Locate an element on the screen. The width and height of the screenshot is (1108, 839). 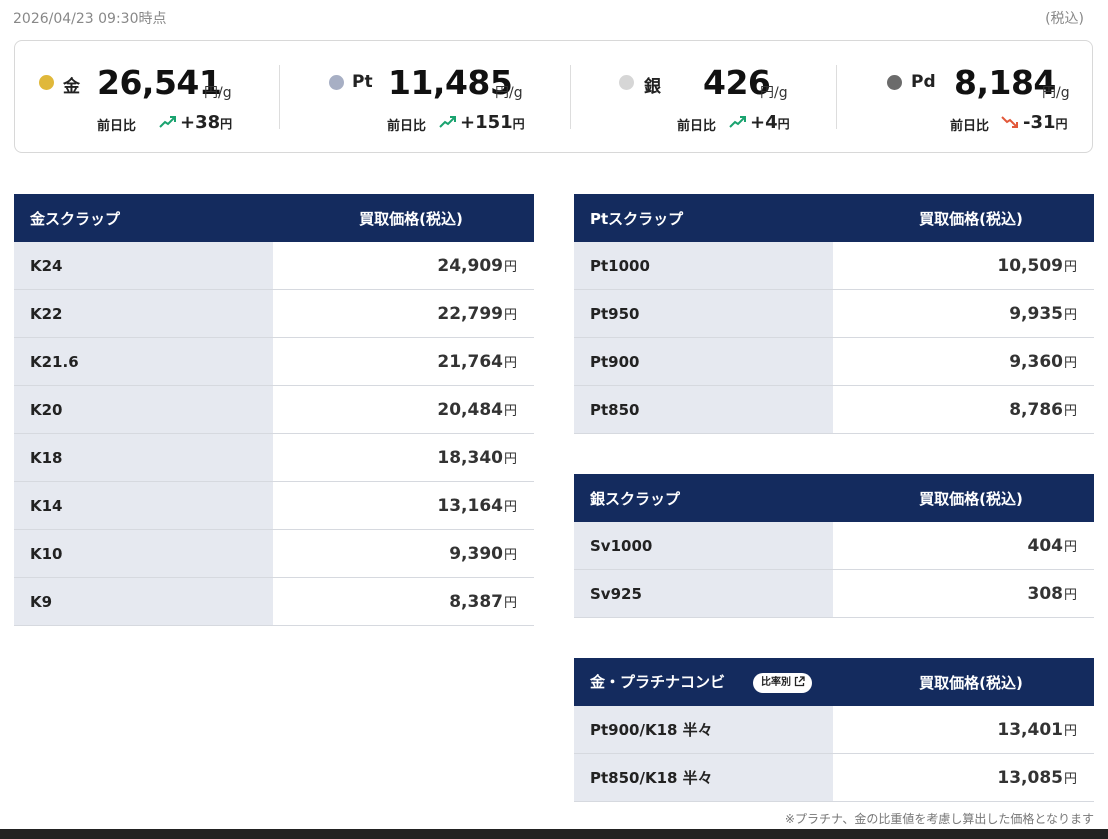
price-value: 24,909 is located at coordinates (470, 265).